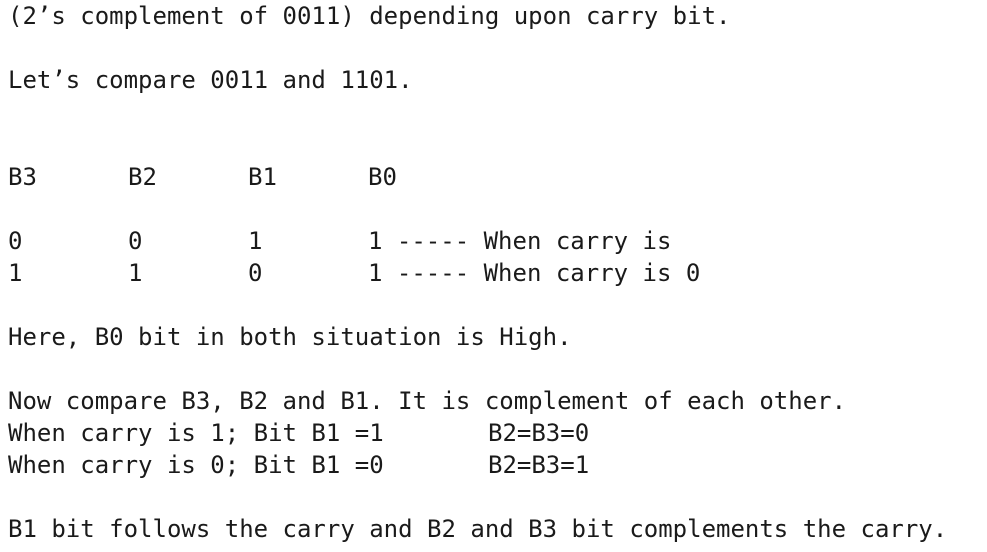 The image size is (987, 552). I want to click on table-header-b1: B1, so click(262, 177).